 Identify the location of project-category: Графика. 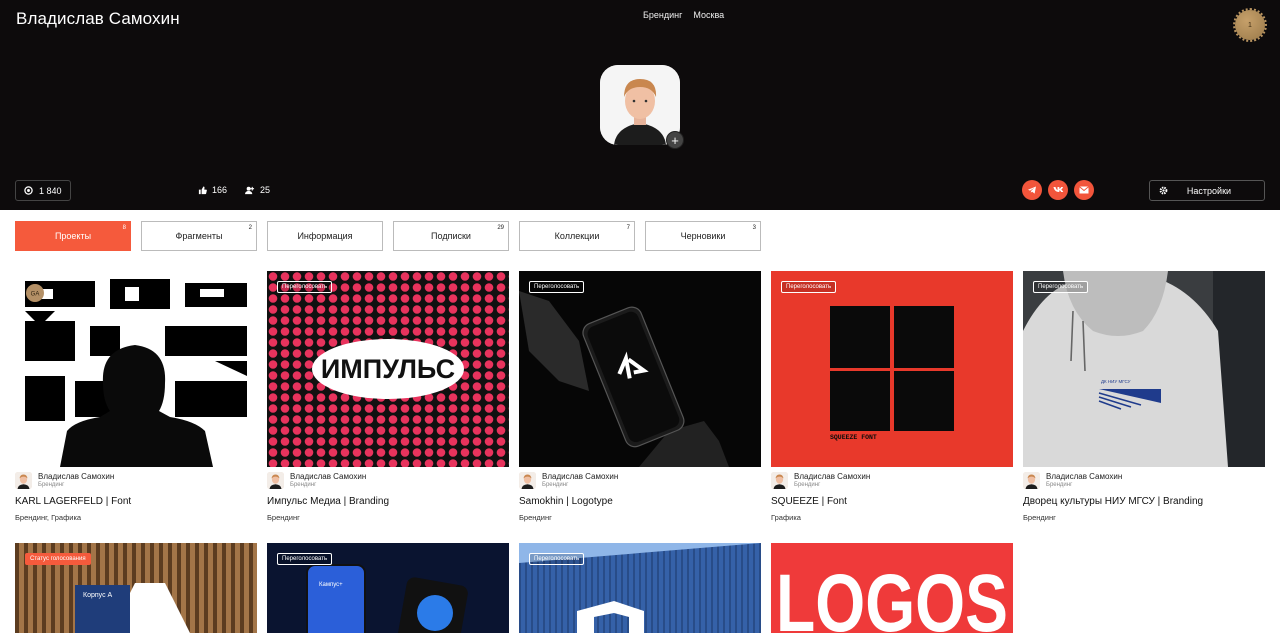
(786, 517).